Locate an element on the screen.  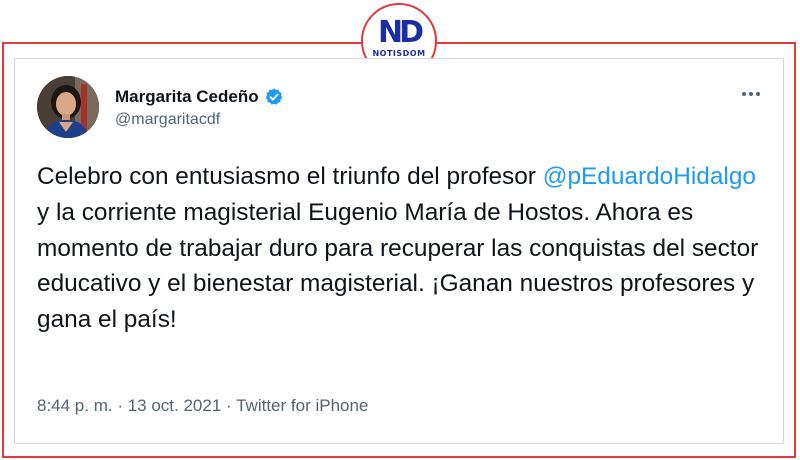
avatar is located at coordinates (68, 107).